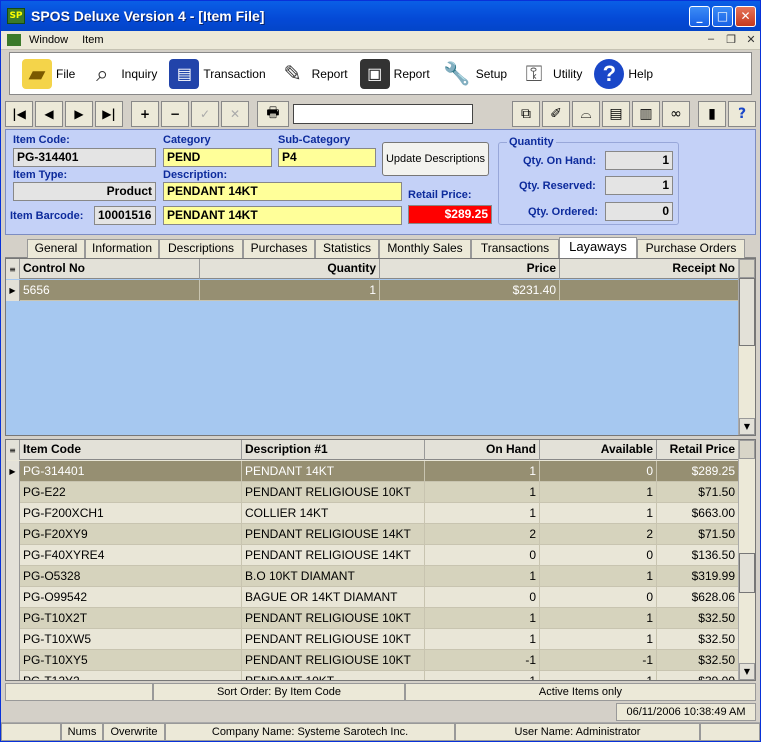  I want to click on tab-purchase-orders: Purchase Orders, so click(691, 248).